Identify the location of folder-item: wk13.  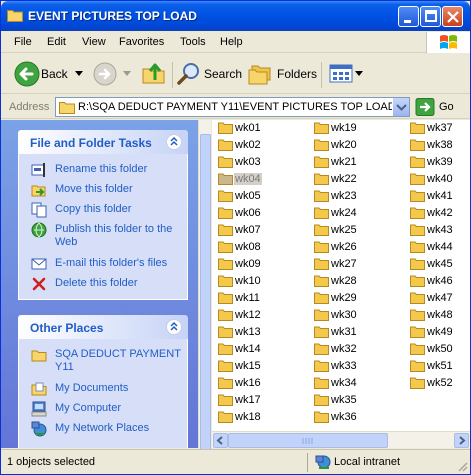
(259, 332).